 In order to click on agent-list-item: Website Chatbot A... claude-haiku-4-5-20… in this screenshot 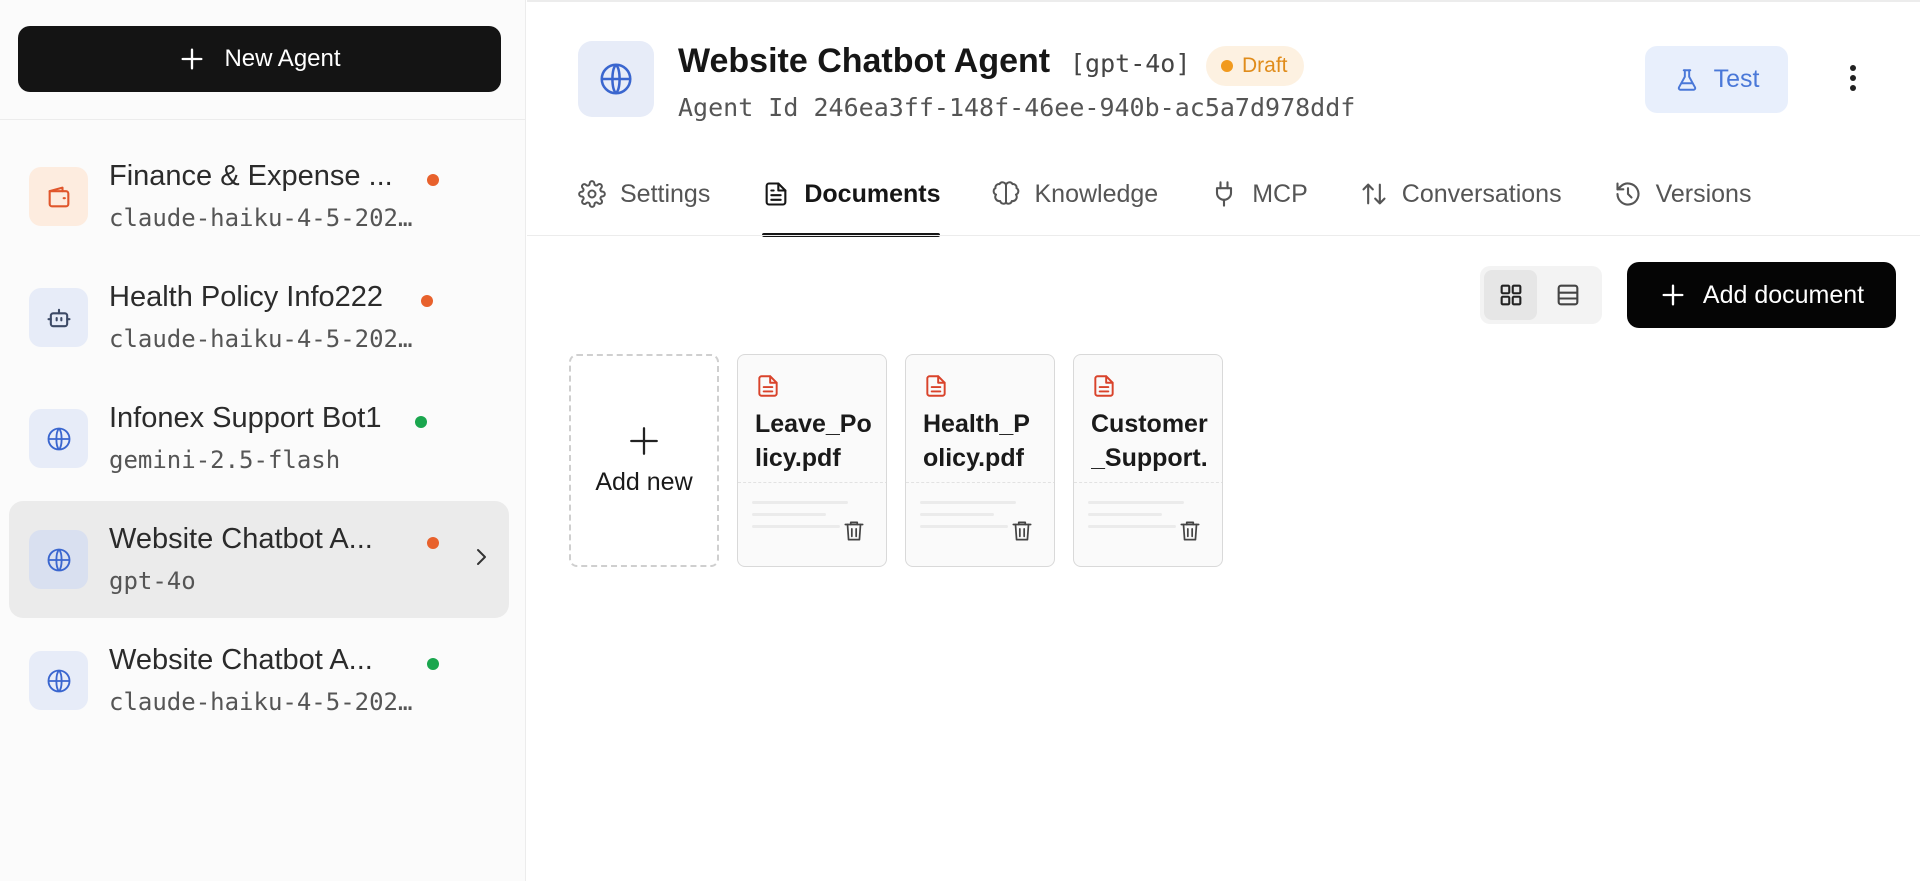, I will do `click(259, 680)`.